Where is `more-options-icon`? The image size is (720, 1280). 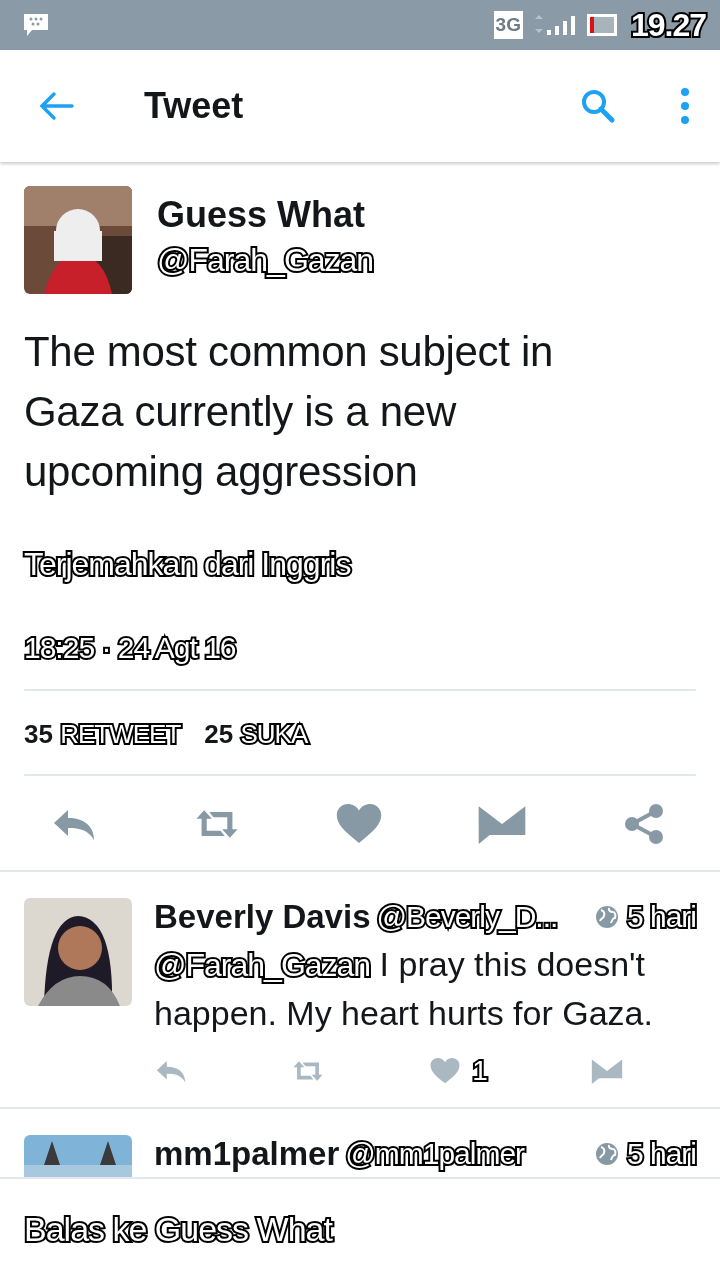 more-options-icon is located at coordinates (685, 106).